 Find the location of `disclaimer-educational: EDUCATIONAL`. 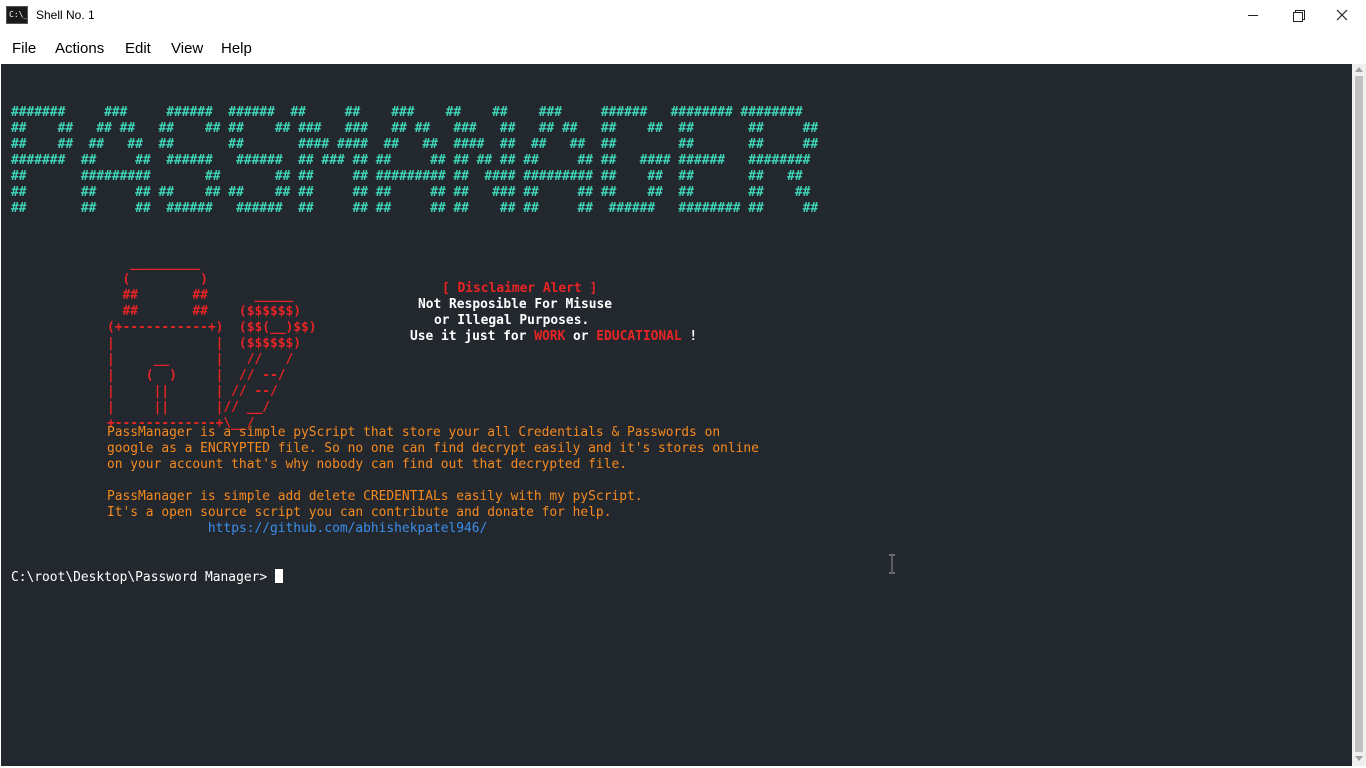

disclaimer-educational: EDUCATIONAL is located at coordinates (639, 336).